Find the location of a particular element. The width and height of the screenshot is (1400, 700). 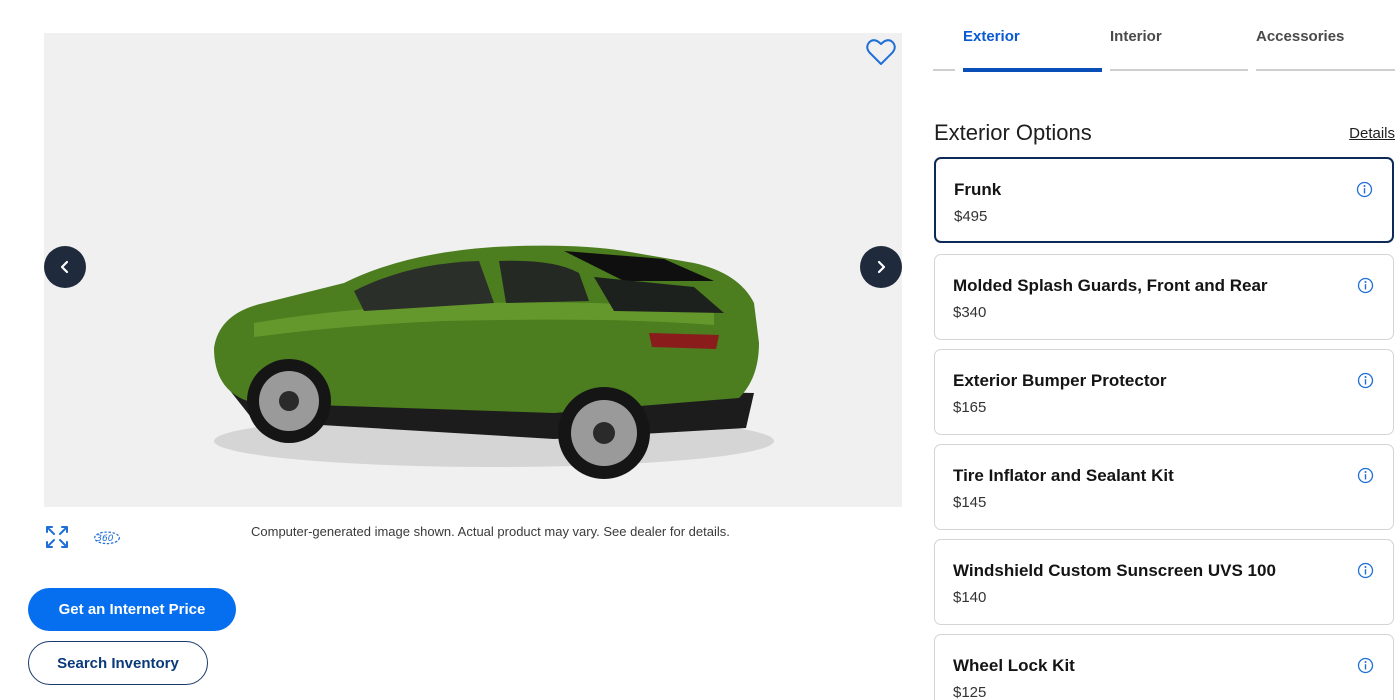

expand-arrows-icon is located at coordinates (57, 537).